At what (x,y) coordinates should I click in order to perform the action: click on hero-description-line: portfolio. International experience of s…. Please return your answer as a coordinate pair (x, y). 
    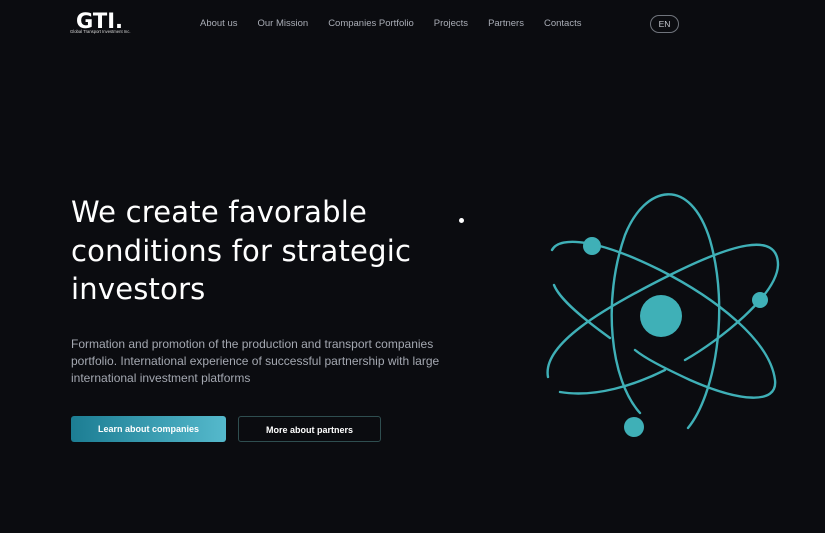
    Looking at the image, I should click on (255, 361).